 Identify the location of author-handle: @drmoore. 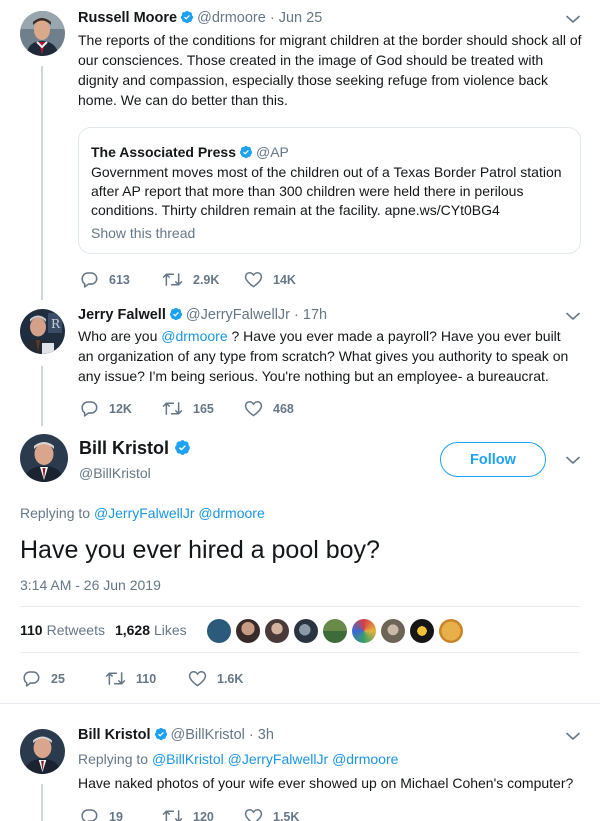
(231, 18).